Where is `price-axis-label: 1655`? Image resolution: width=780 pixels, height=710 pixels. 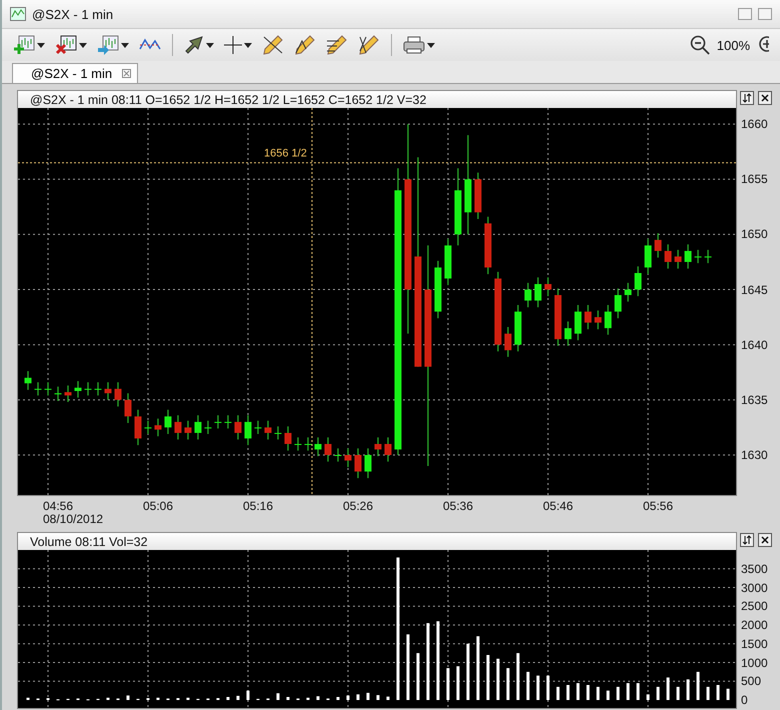
price-axis-label: 1655 is located at coordinates (754, 179).